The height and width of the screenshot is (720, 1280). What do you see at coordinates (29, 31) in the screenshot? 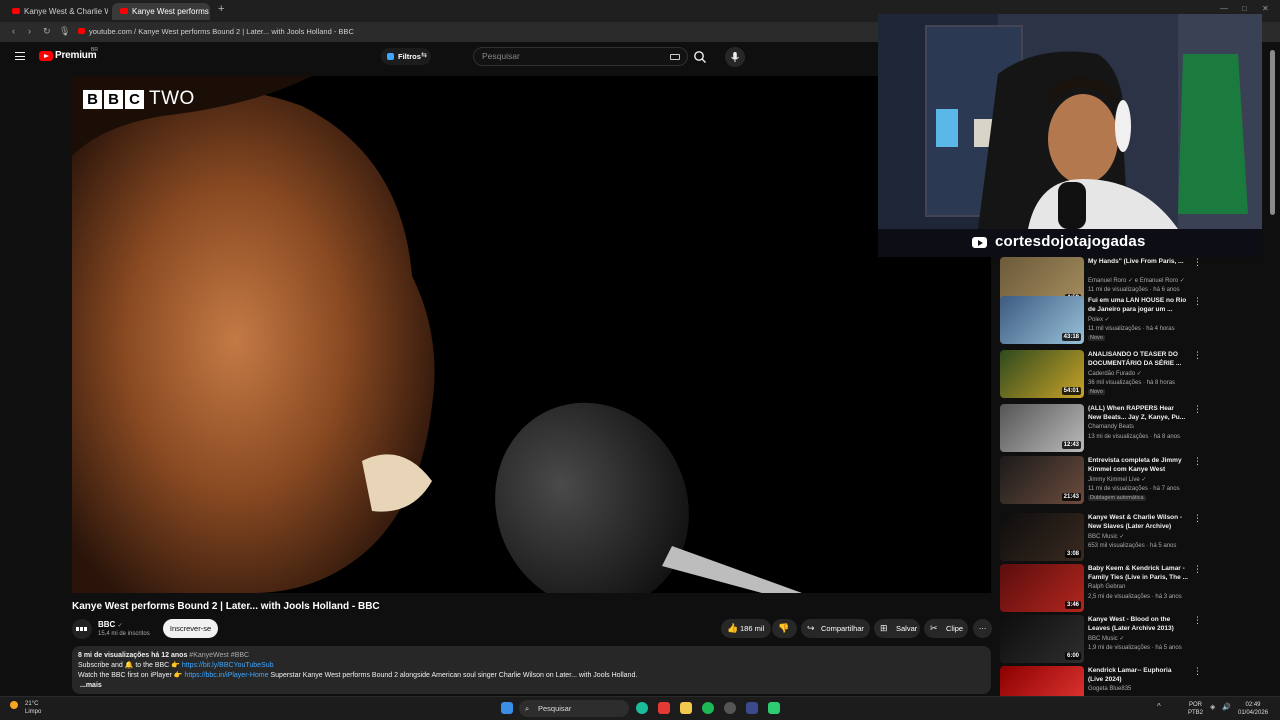
I see `forward-icon: ›` at bounding box center [29, 31].